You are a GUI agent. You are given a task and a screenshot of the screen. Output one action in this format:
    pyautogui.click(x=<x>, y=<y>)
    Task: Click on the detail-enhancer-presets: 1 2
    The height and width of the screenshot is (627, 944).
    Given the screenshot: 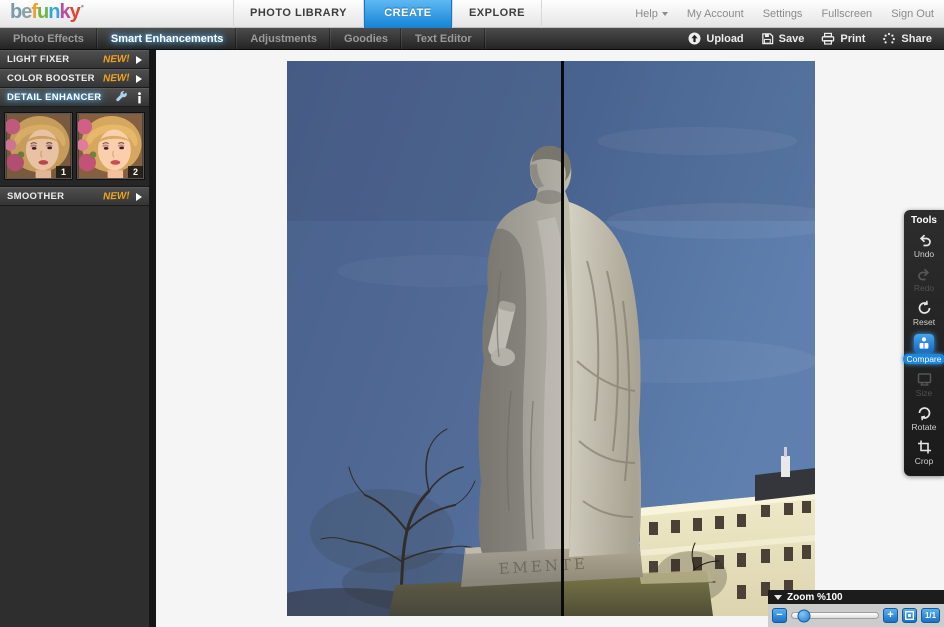 What is the action you would take?
    pyautogui.click(x=74, y=147)
    